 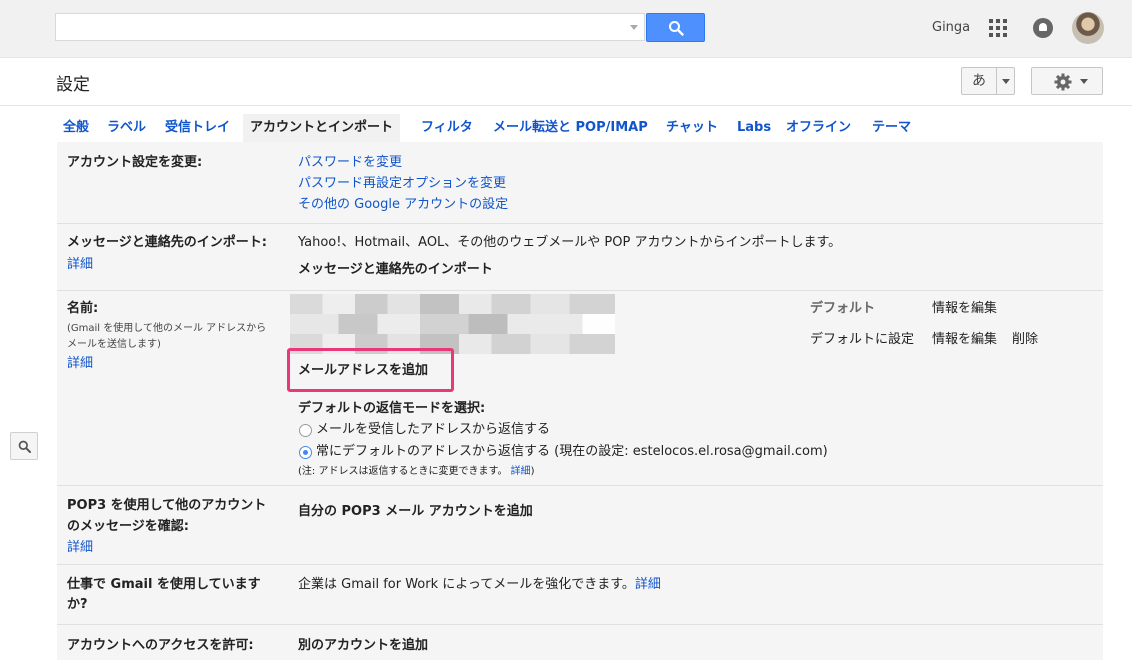 I want to click on reply-from-received-radio, so click(x=305, y=430).